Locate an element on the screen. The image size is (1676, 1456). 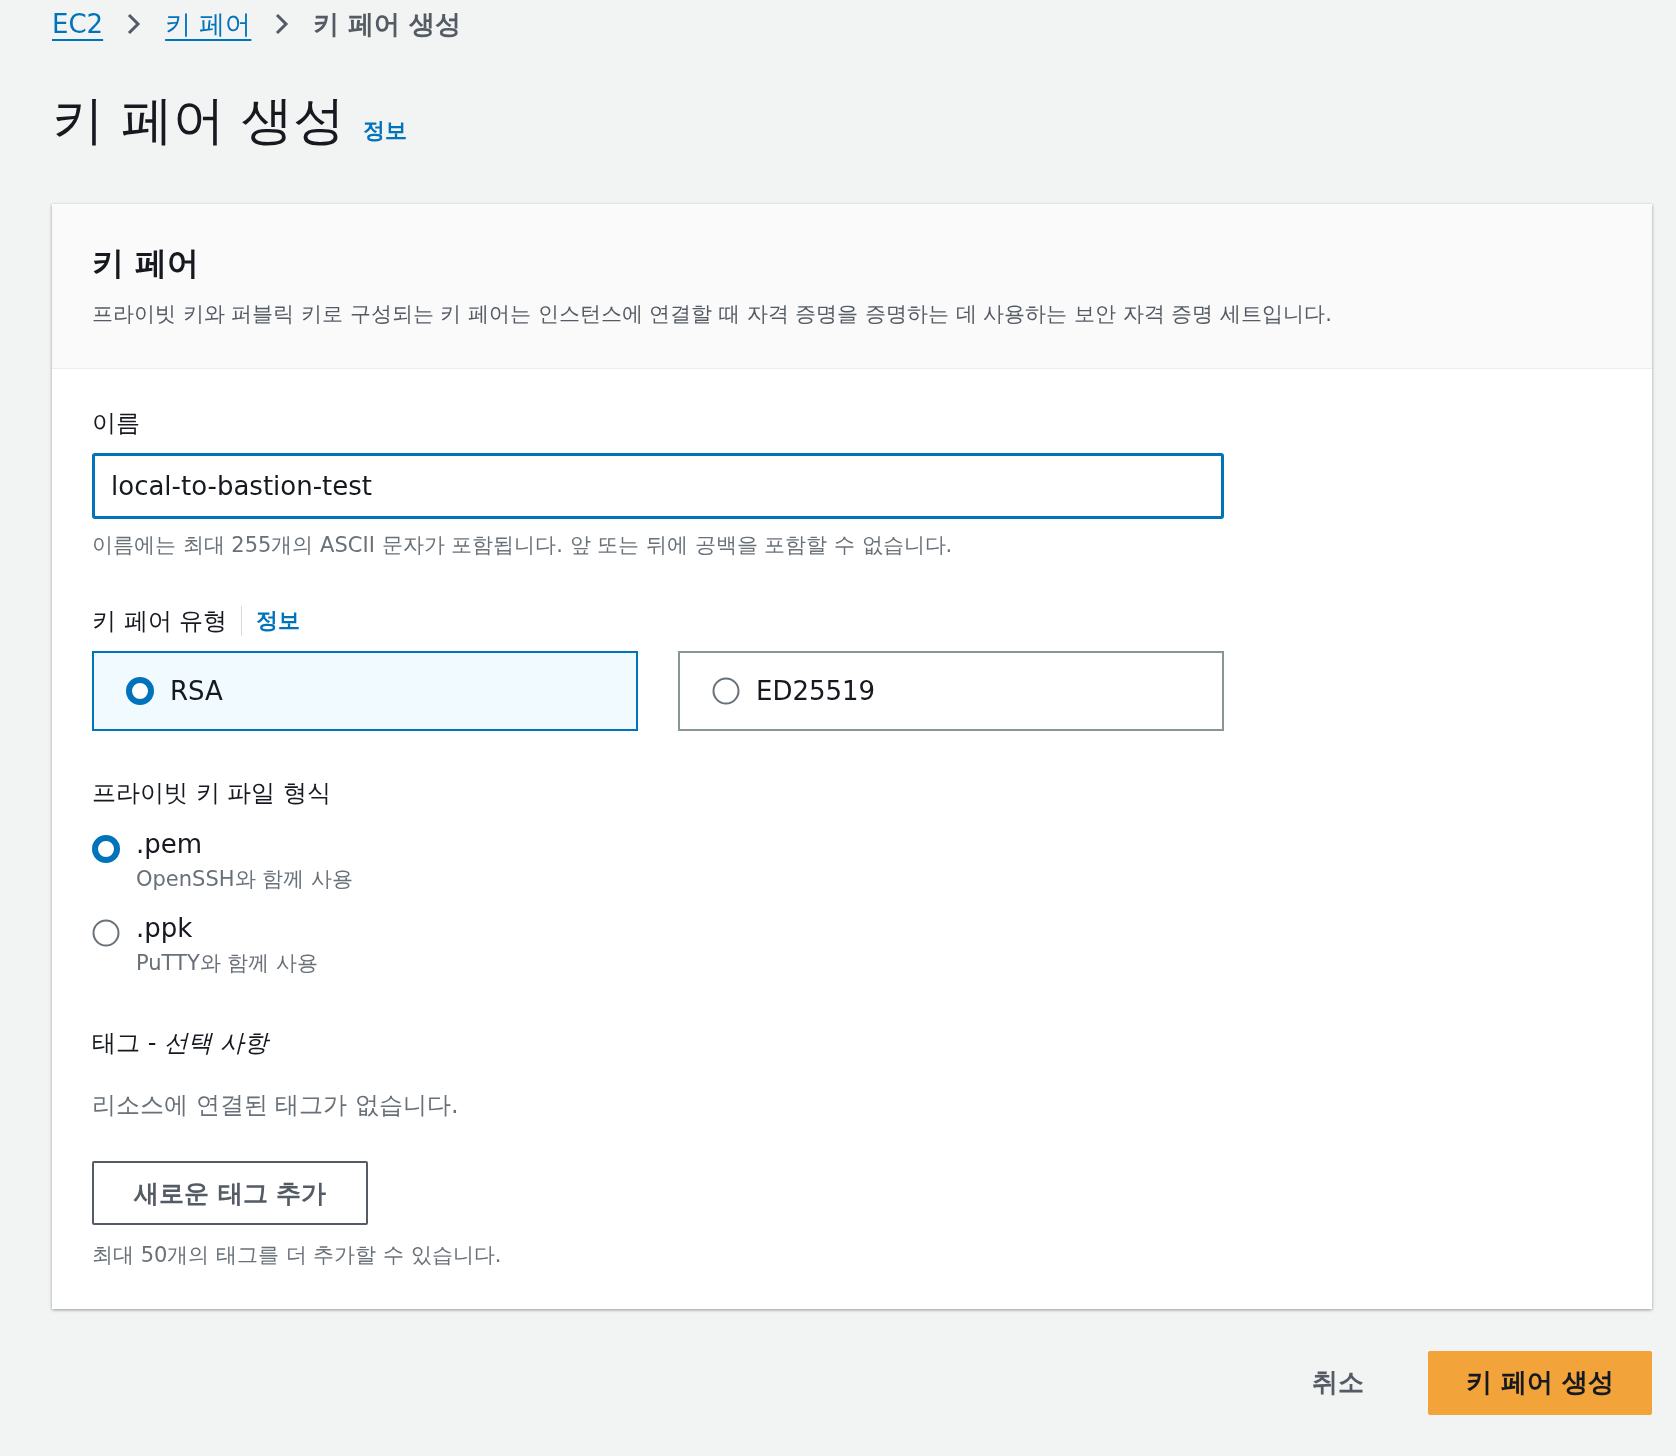
radio-description: PuTTY와 함께 사용 is located at coordinates (227, 963).